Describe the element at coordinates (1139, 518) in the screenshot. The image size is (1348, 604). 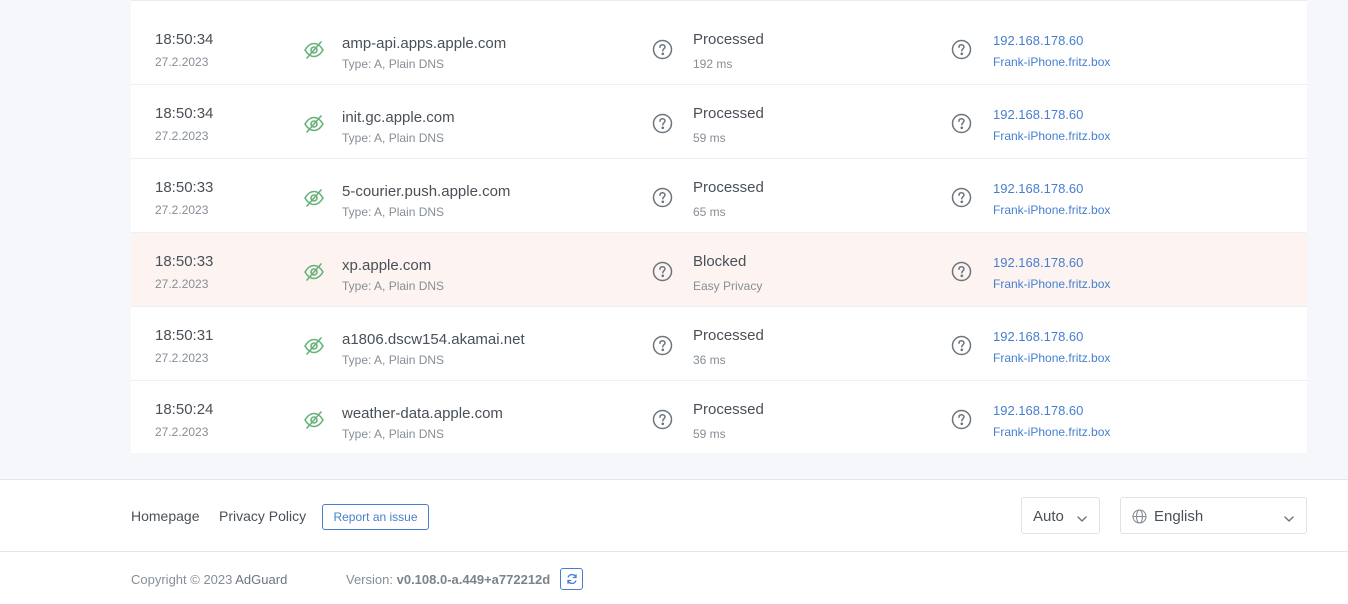
I see `globe-icon` at that location.